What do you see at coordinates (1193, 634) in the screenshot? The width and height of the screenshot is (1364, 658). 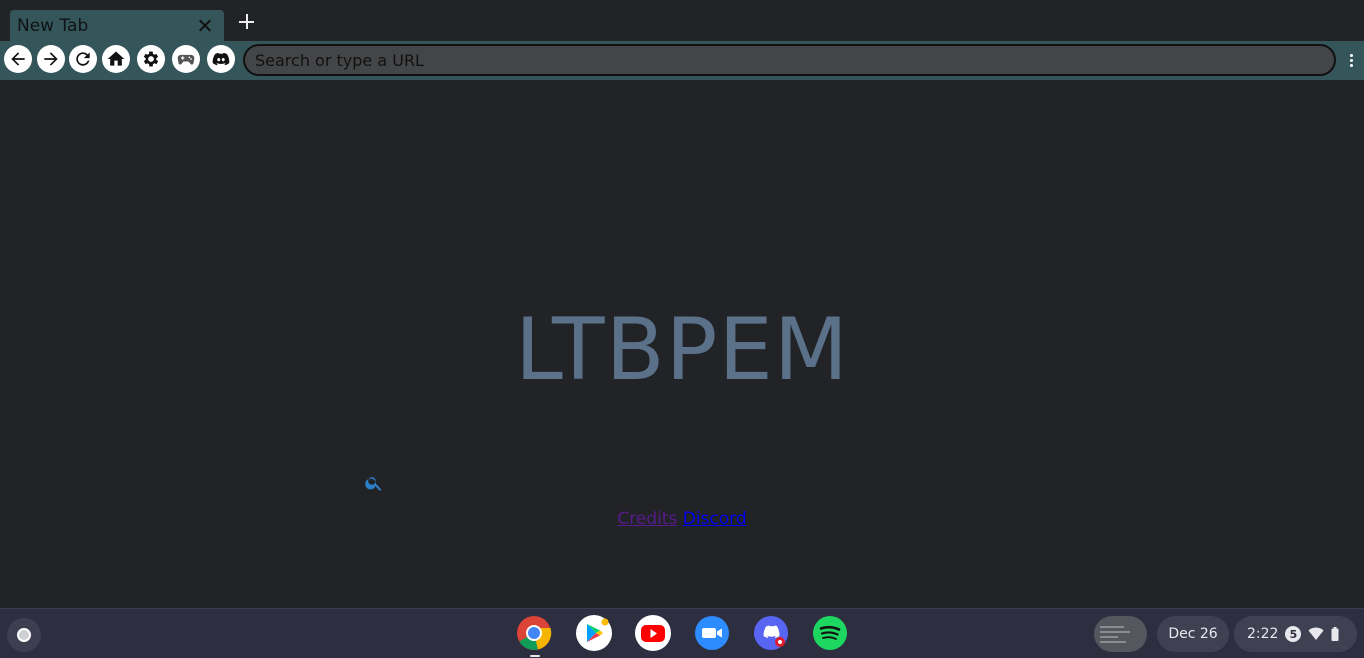 I see `date-indicator: Dec 26` at bounding box center [1193, 634].